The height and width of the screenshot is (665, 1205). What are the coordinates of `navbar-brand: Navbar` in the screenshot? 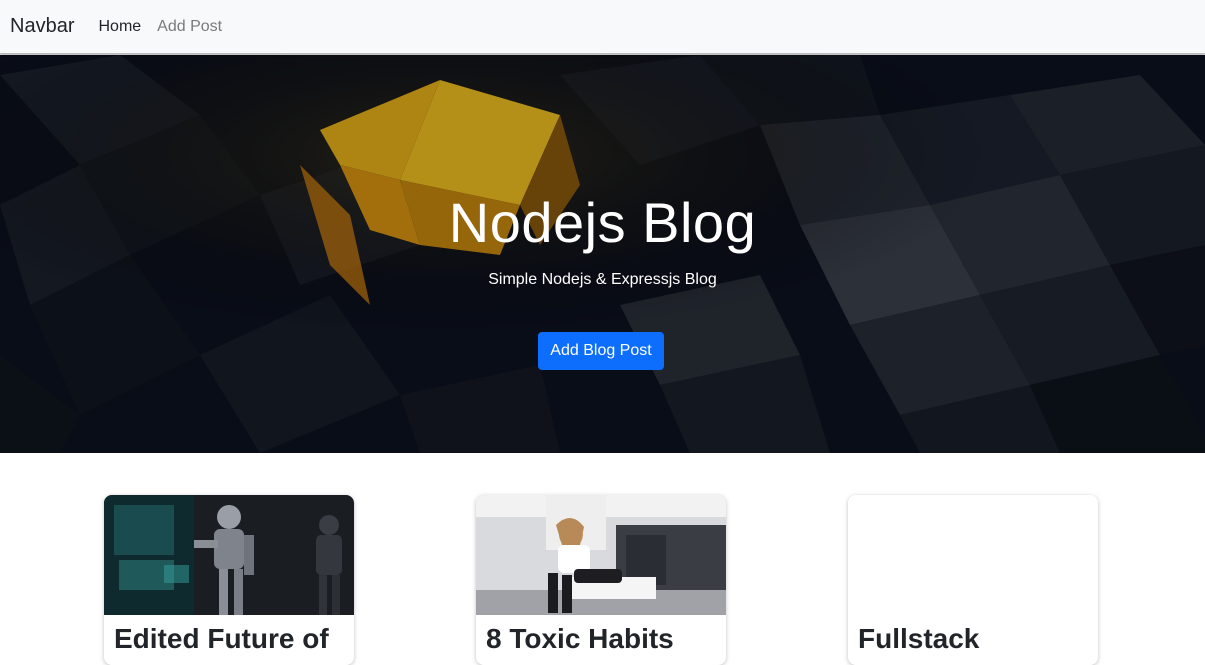 It's located at (42, 26).